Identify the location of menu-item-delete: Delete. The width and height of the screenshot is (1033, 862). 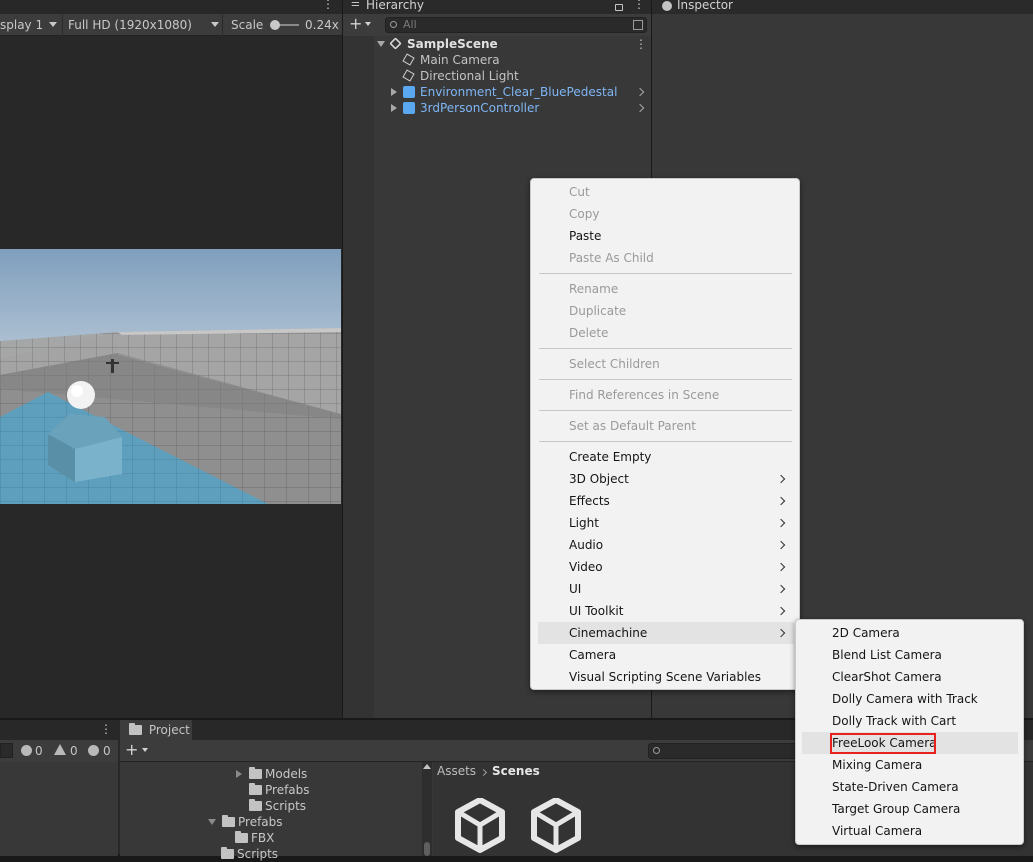
(573, 333).